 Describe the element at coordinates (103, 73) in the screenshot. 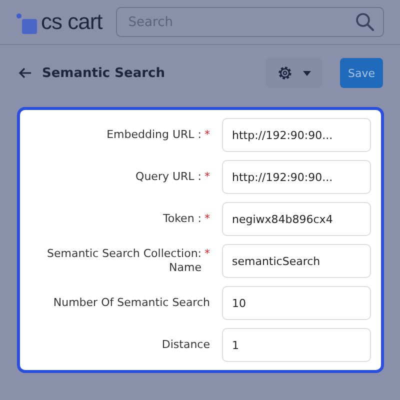

I see `page-title: Semantic Search` at that location.